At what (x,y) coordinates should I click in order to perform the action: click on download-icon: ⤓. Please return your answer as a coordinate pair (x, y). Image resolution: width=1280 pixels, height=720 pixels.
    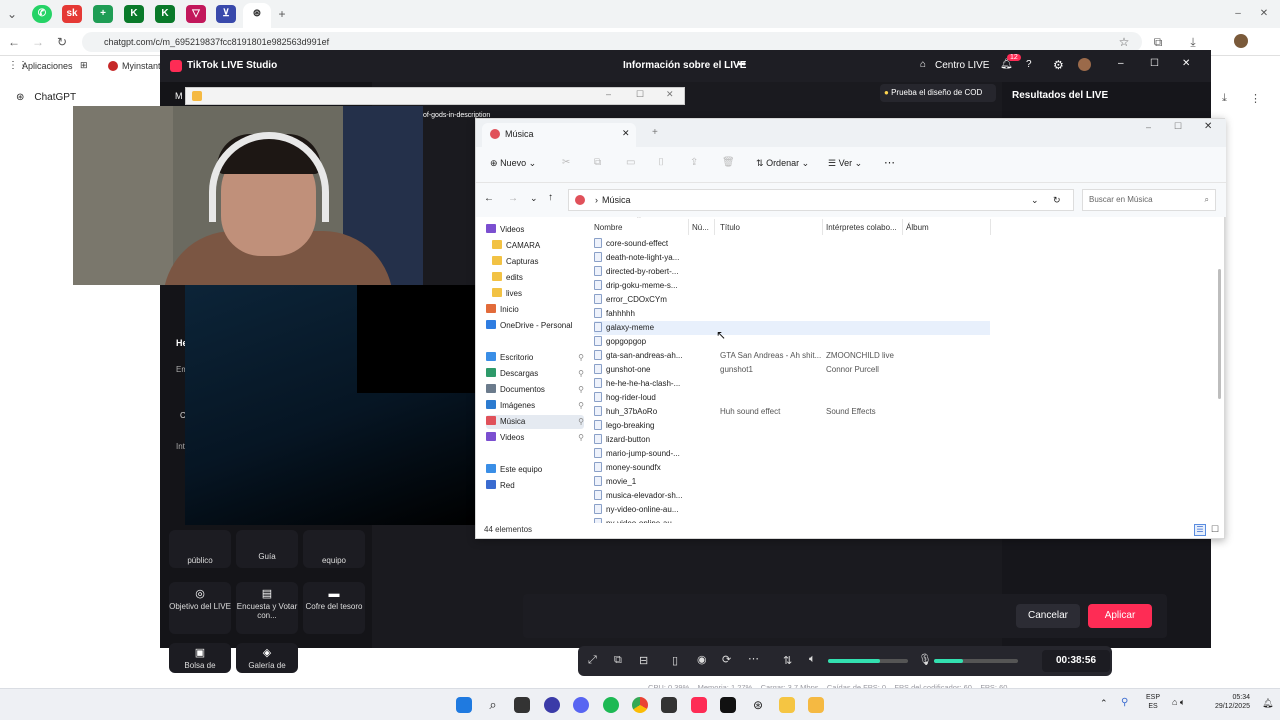
    Looking at the image, I should click on (1193, 42).